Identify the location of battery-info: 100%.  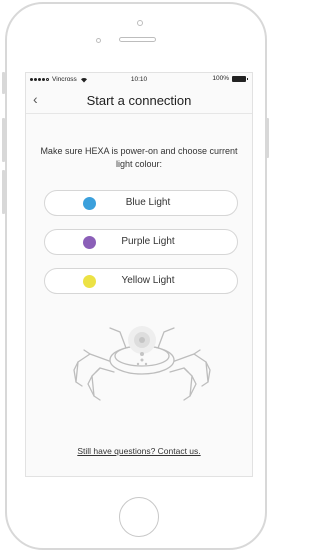
(230, 78).